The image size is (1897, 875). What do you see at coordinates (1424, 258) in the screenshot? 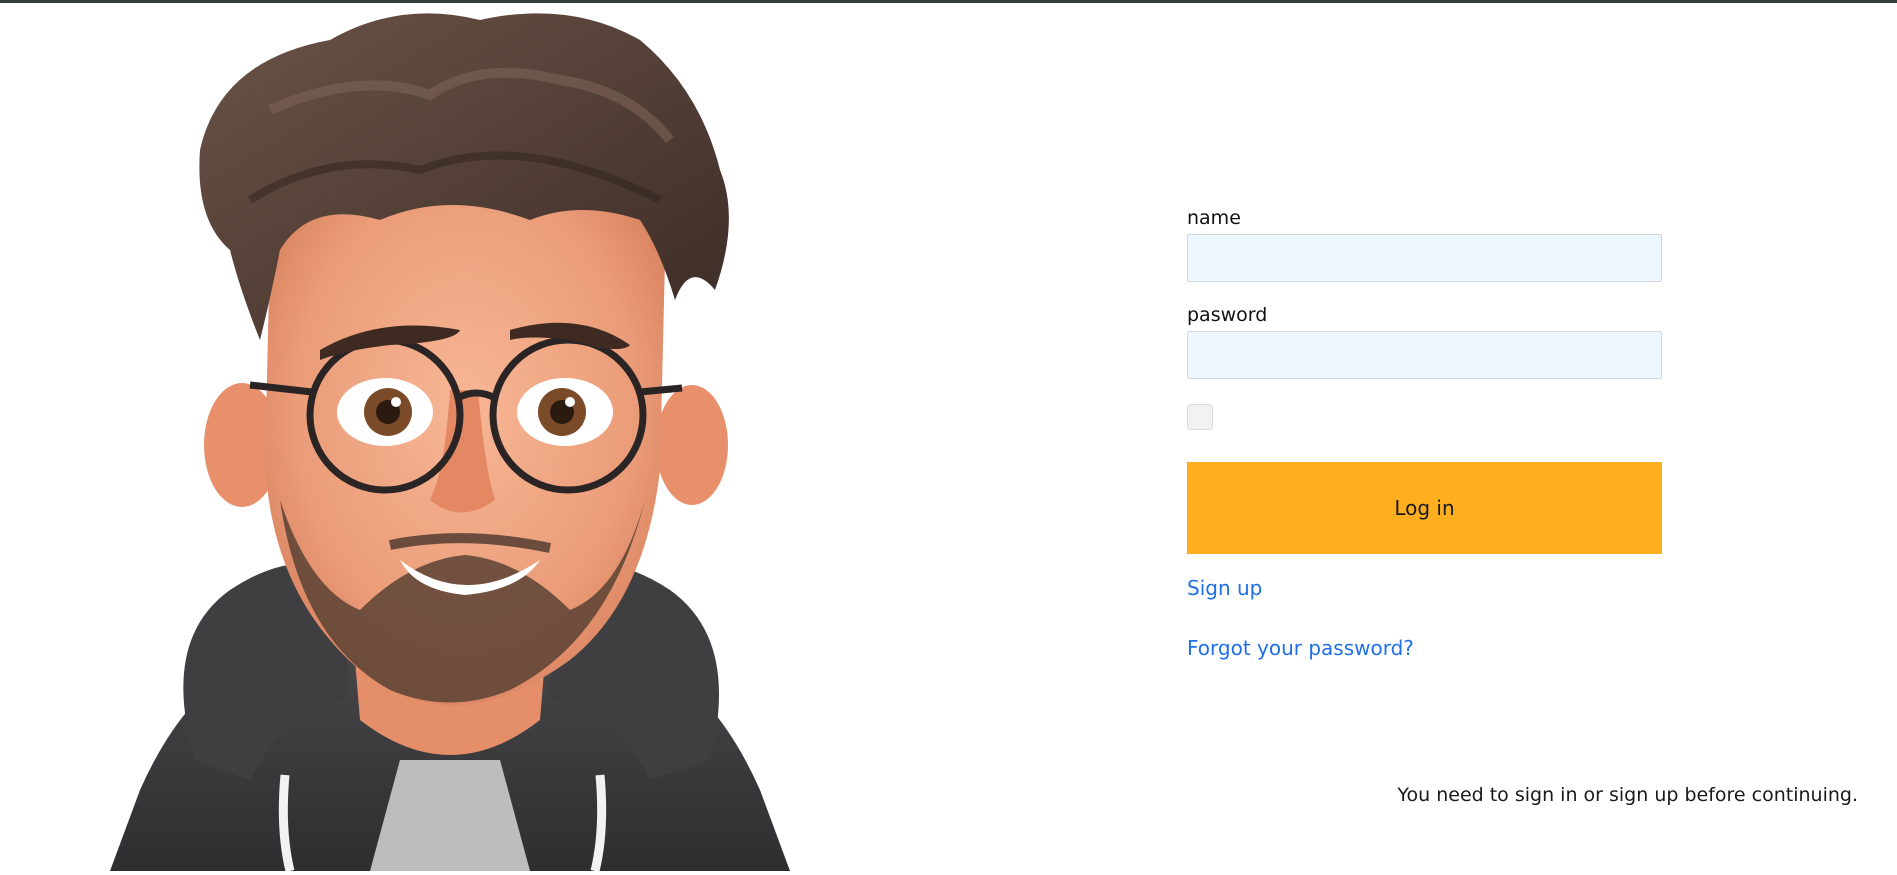
I see `name-input` at bounding box center [1424, 258].